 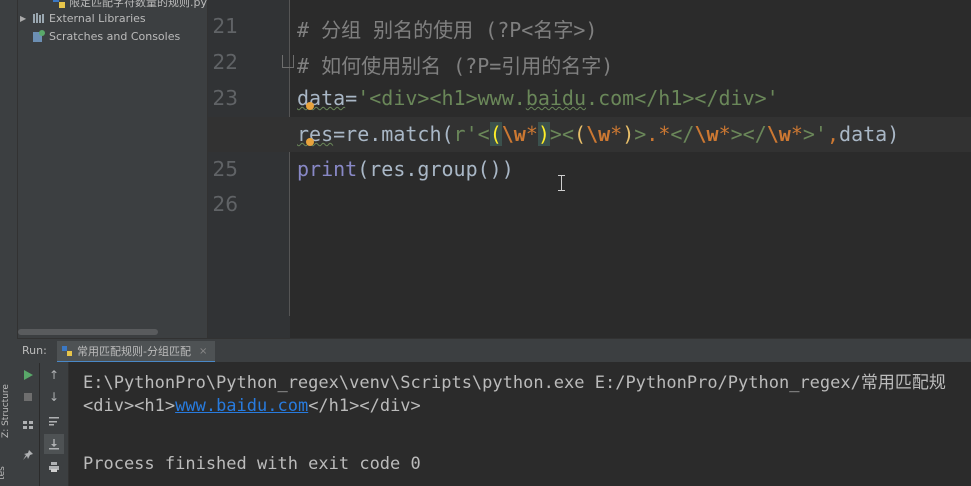 What do you see at coordinates (676, 98) in the screenshot?
I see `token-string: .com</h1></div>` at bounding box center [676, 98].